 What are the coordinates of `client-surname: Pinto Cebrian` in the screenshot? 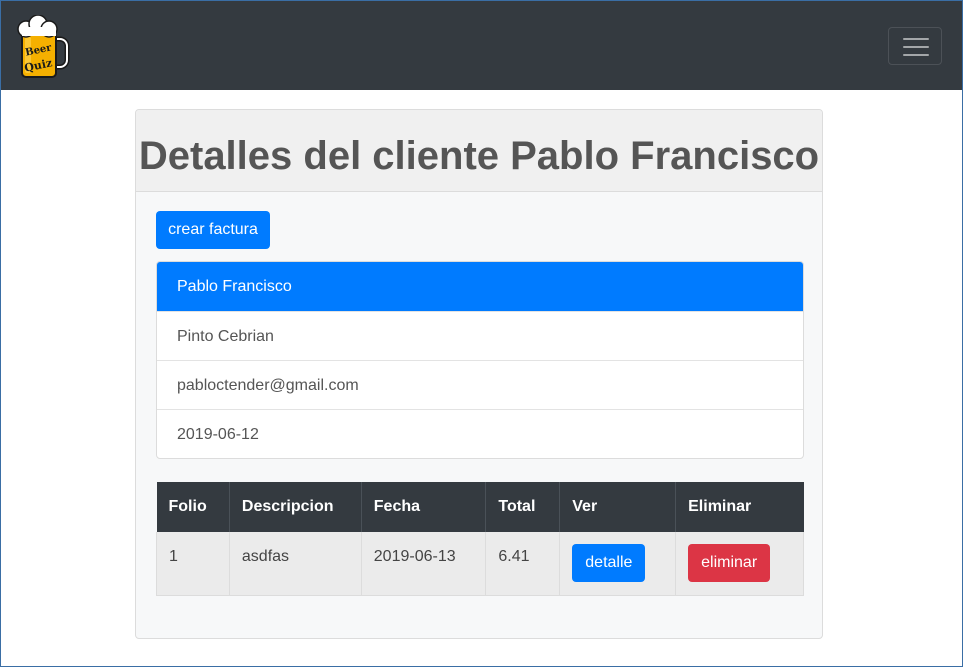 It's located at (480, 335).